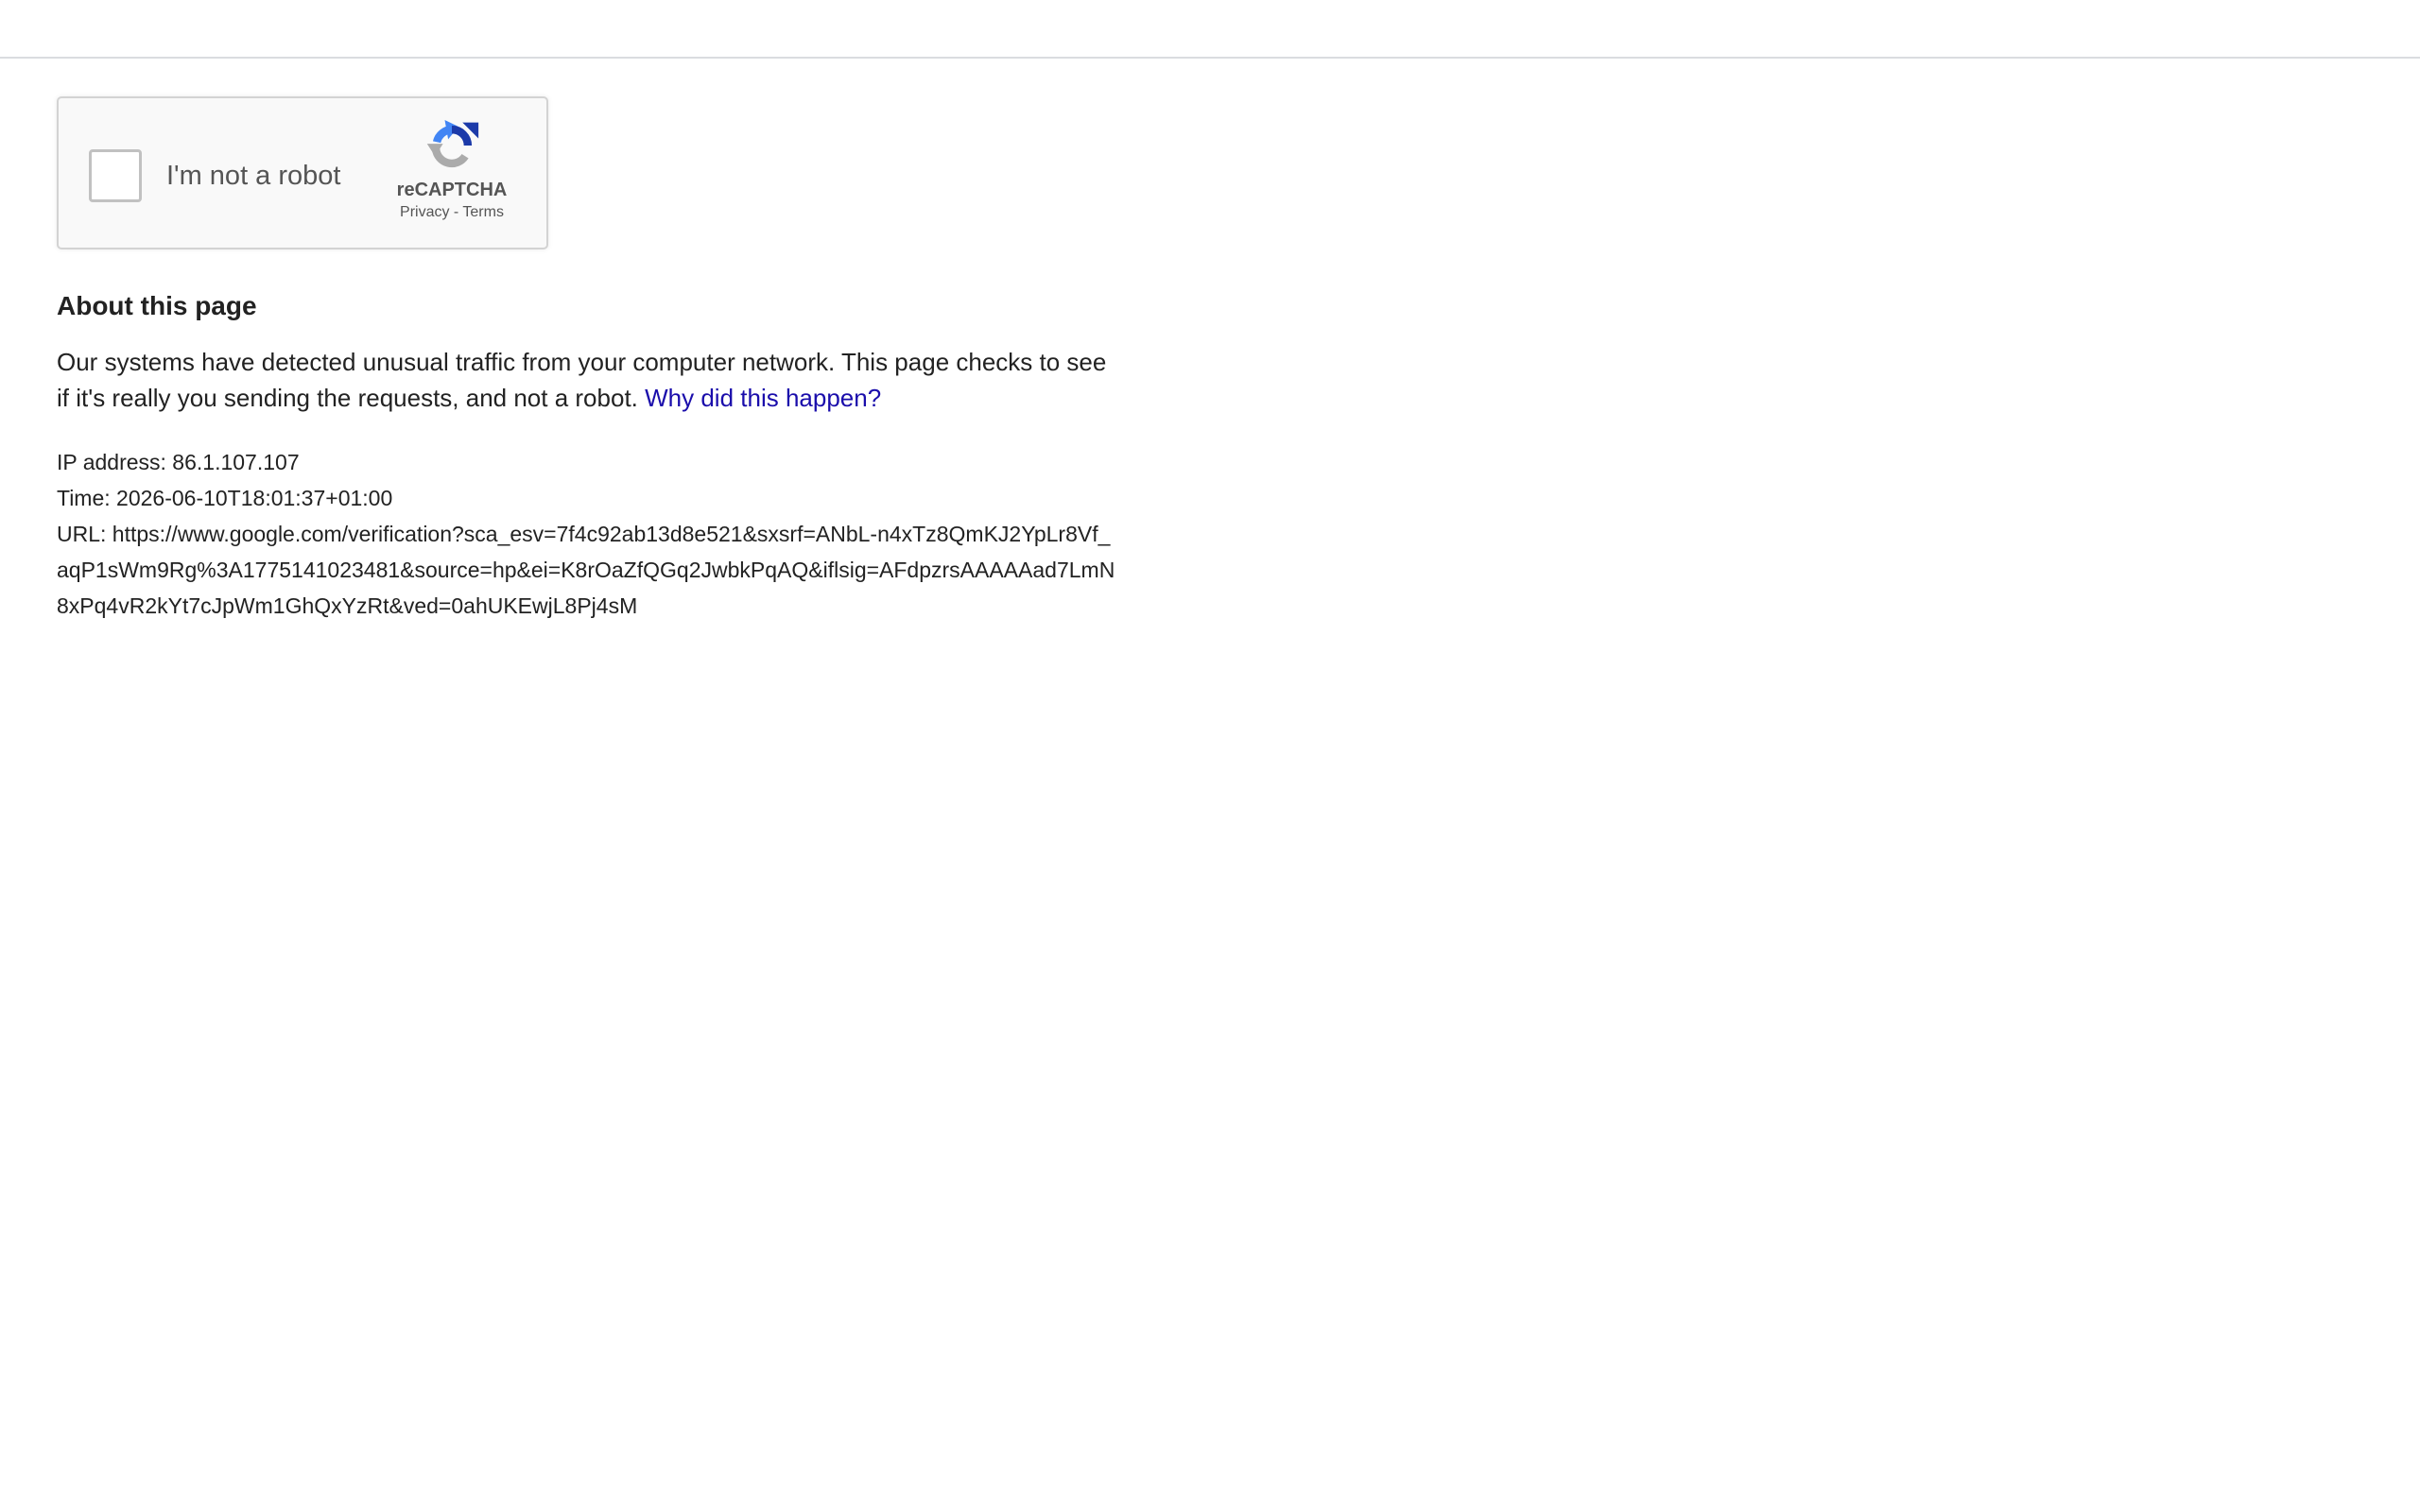 This screenshot has width=2420, height=1512. What do you see at coordinates (253, 176) in the screenshot?
I see `recaptcha-checkbox-label: I'm not a robot` at bounding box center [253, 176].